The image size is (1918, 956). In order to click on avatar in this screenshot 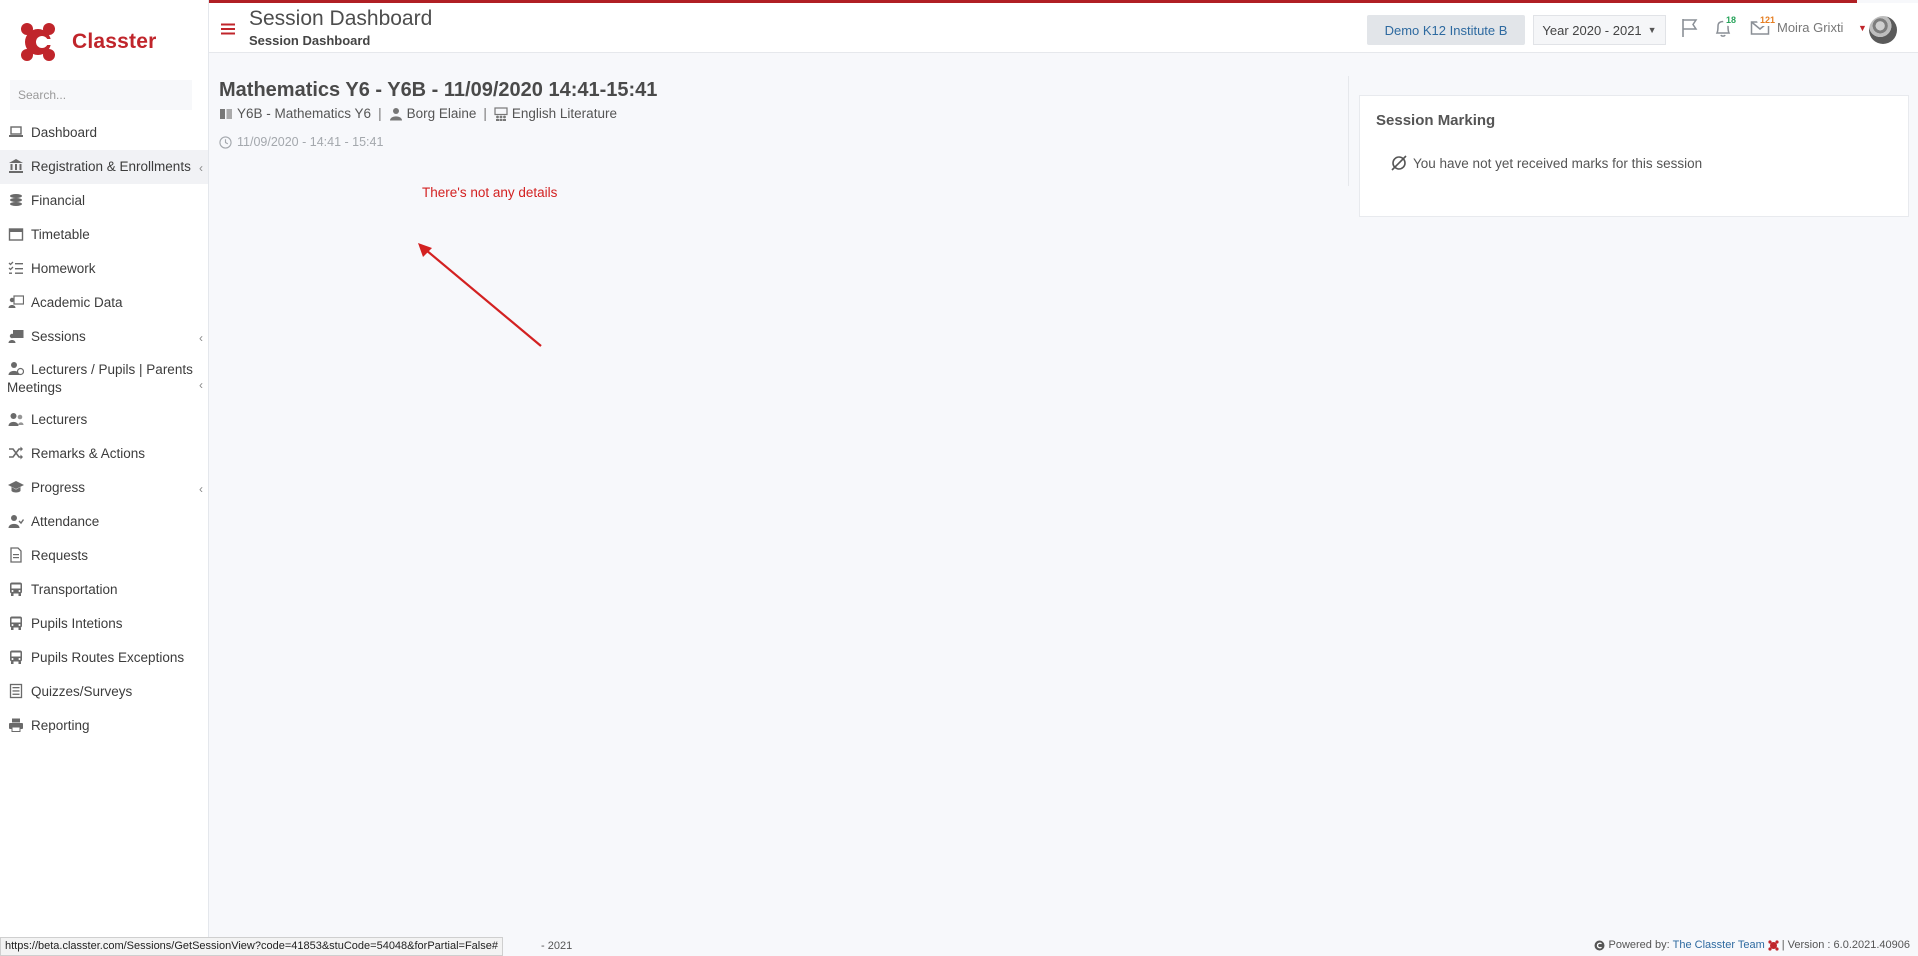, I will do `click(1883, 30)`.